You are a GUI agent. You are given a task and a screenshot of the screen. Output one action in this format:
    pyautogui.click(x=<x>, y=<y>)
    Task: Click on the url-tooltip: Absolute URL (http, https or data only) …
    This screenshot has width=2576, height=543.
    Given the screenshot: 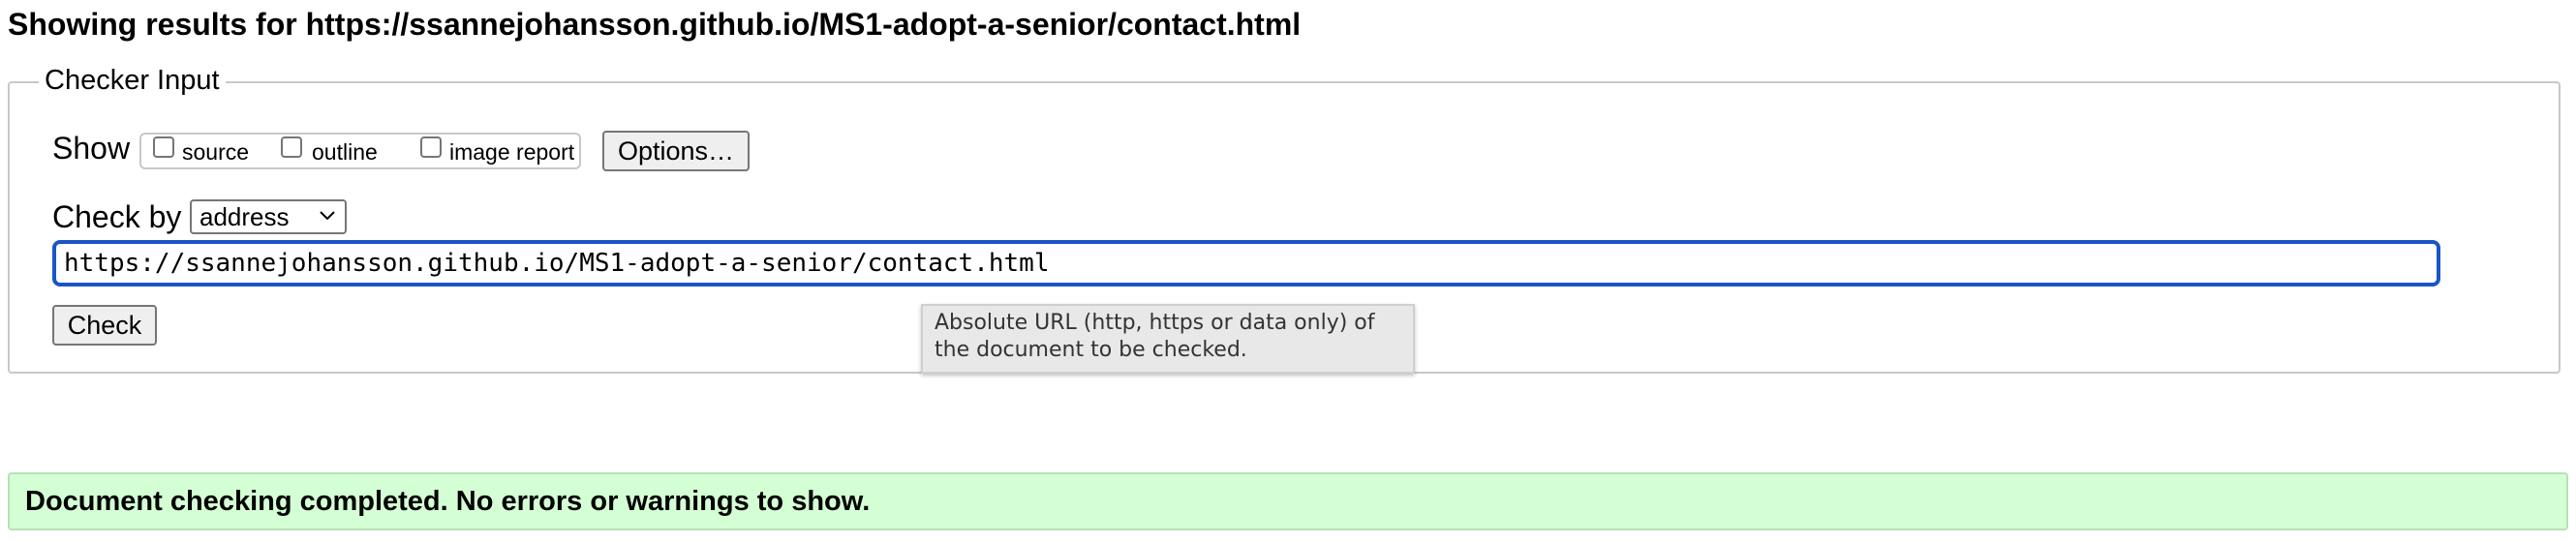 What is the action you would take?
    pyautogui.click(x=1168, y=339)
    